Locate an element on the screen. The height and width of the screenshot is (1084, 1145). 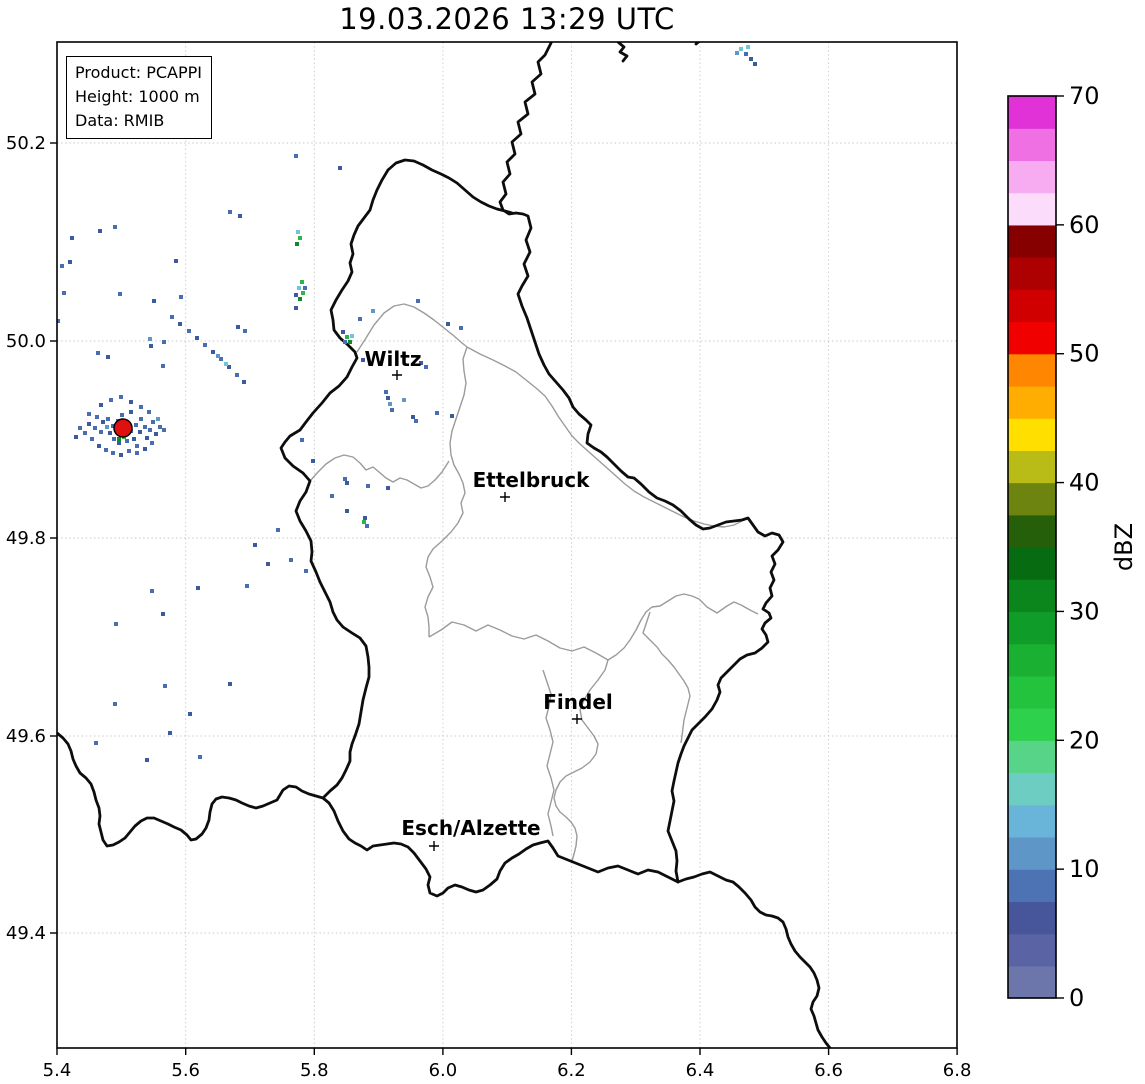
district-border is located at coordinates (604, 437).